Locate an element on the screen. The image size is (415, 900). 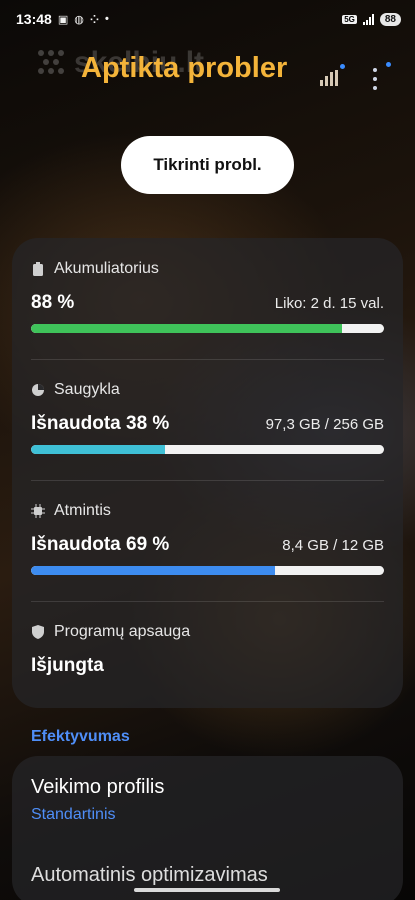
performance-profile-title: Veikimo profilis is located at coordinates (97, 787).